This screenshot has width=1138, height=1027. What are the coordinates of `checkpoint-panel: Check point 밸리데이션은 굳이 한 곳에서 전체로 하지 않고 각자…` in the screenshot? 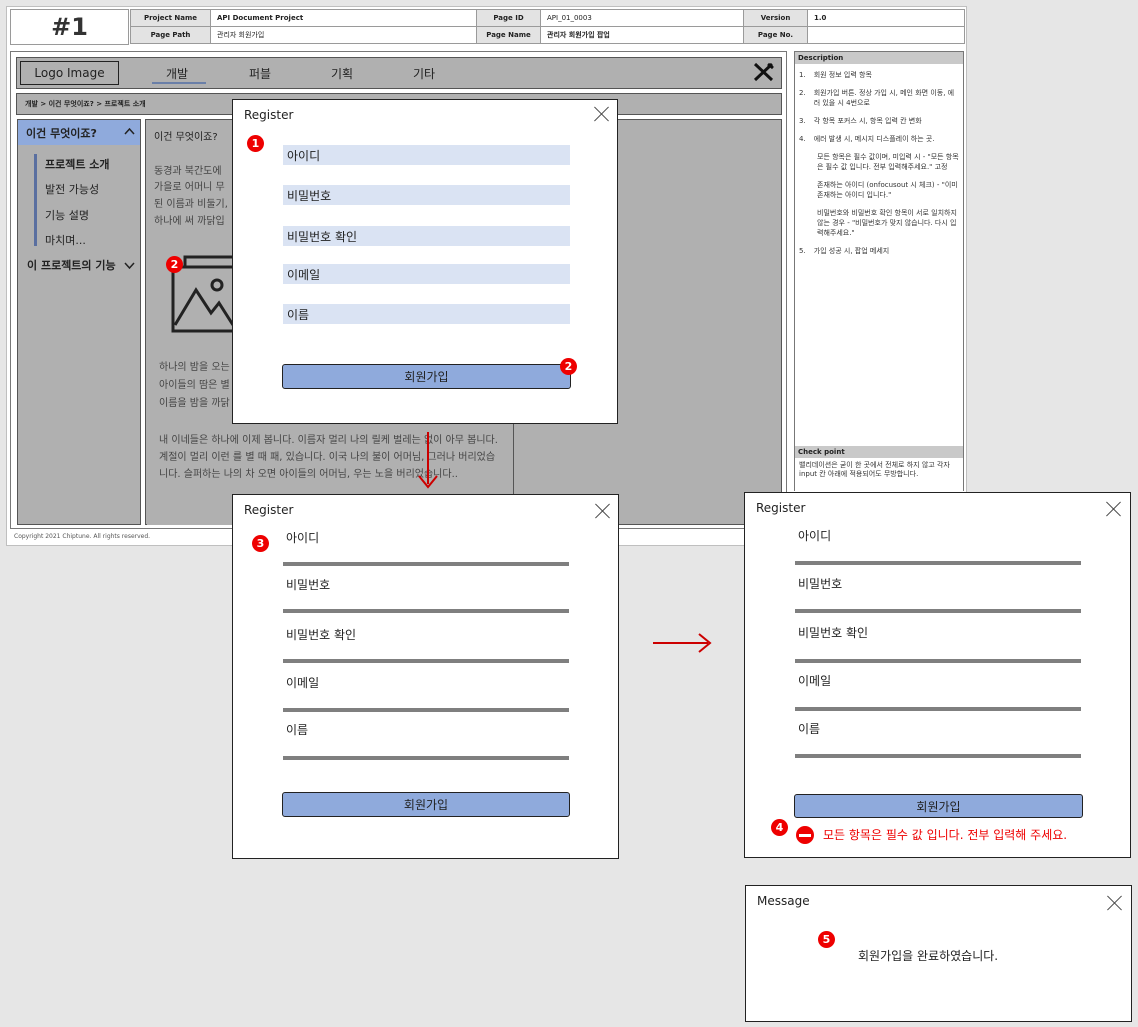 It's located at (879, 468).